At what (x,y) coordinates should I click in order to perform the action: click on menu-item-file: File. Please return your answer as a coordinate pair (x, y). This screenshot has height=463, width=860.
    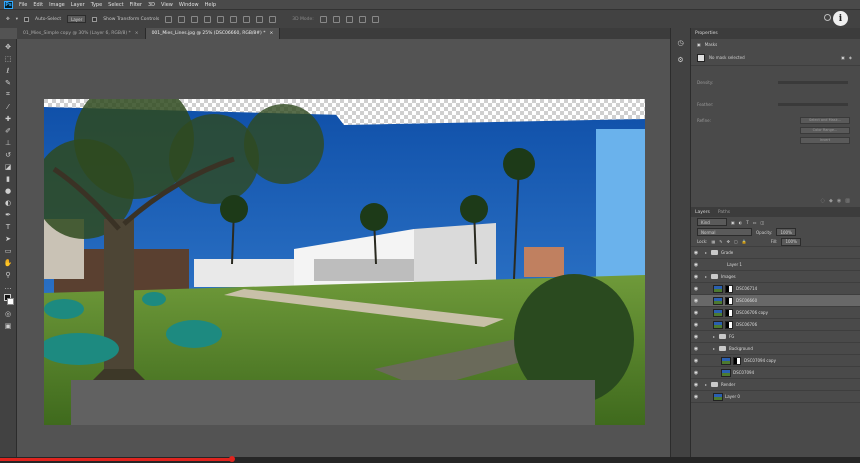
    Looking at the image, I should click on (23, 5).